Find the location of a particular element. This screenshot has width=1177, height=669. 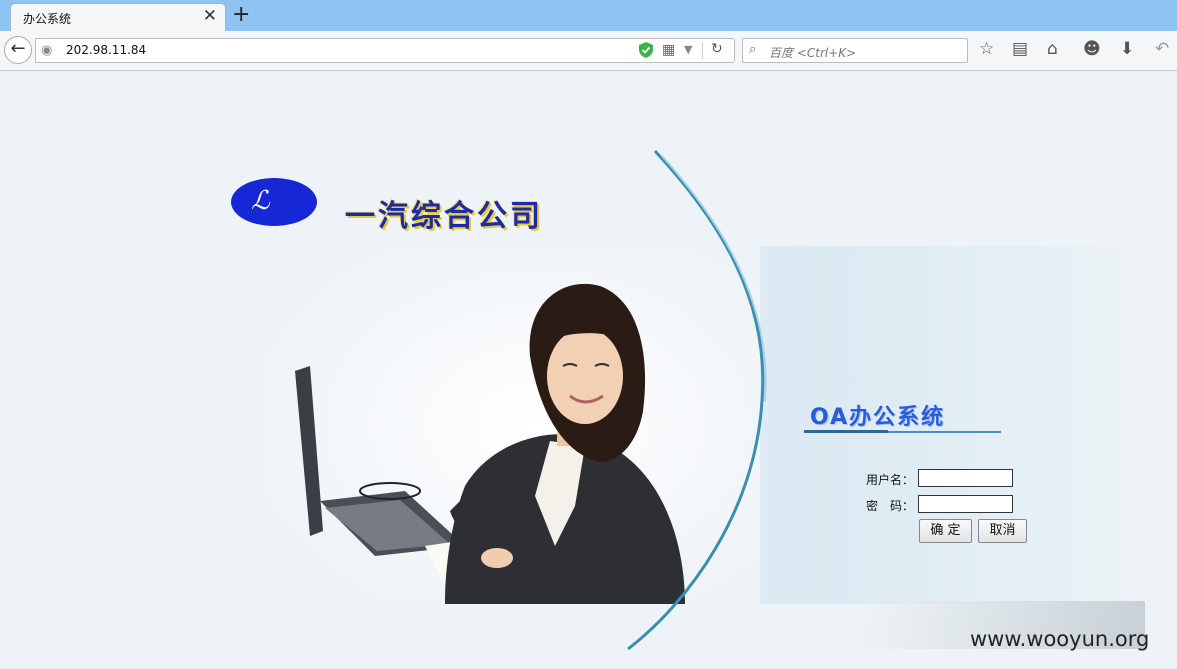

url-text: 202.98.11.84 is located at coordinates (106, 50).